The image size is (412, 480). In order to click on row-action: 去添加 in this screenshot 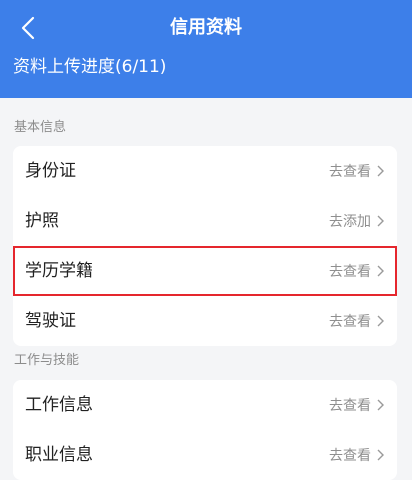, I will do `click(357, 221)`.